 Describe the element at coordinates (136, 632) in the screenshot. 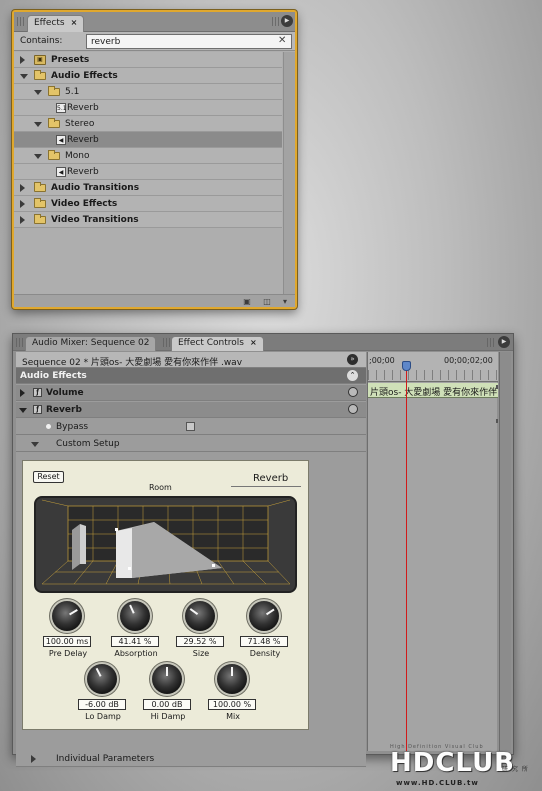

I see `knob-control: 41.41 % Absorption` at that location.